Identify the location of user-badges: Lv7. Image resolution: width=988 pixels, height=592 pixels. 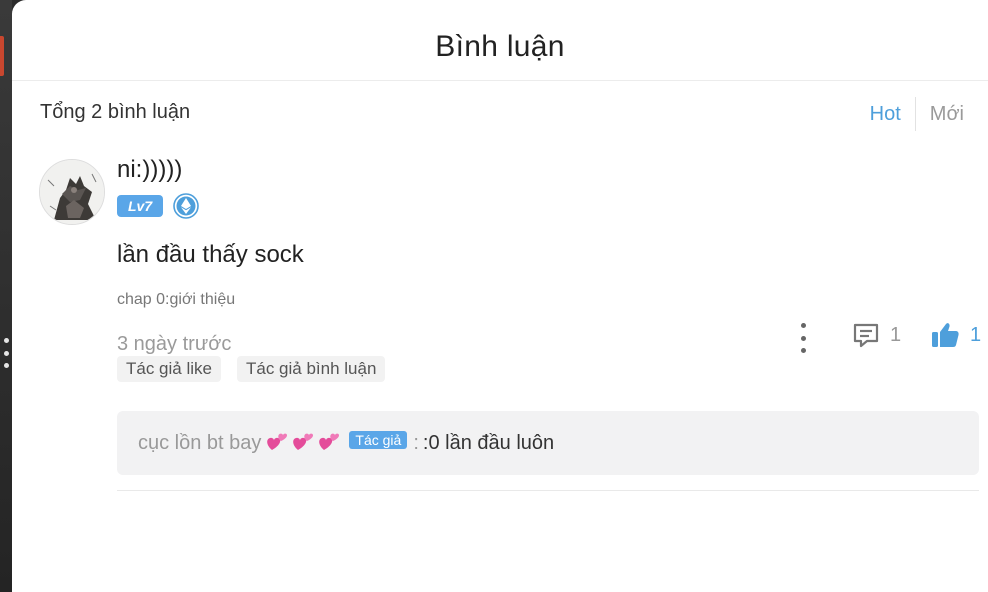
(158, 206).